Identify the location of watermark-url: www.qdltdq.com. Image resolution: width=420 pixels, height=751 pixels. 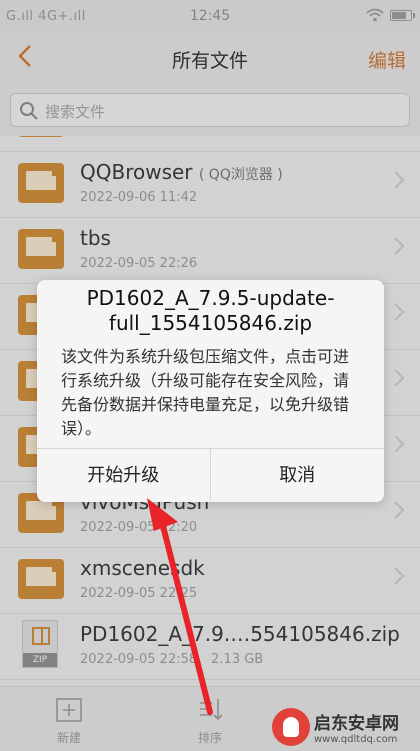
(356, 739).